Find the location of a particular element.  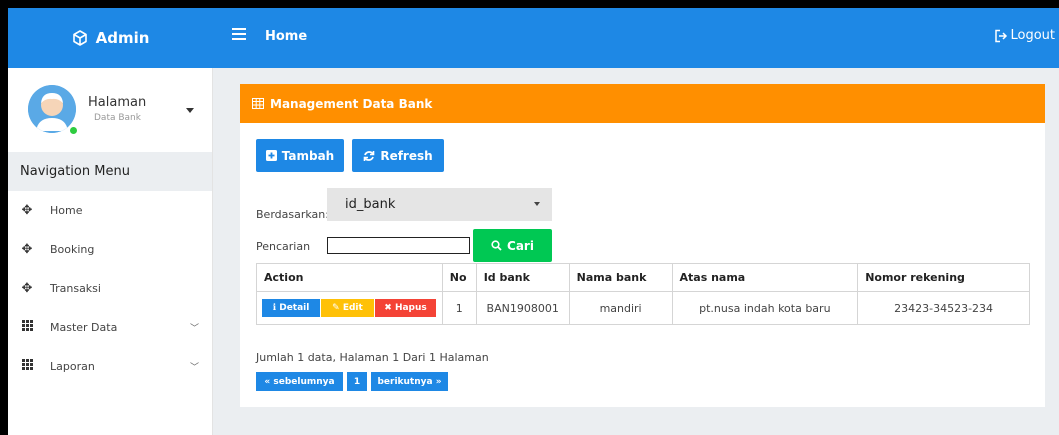

refresh-button: Refresh is located at coordinates (398, 155).